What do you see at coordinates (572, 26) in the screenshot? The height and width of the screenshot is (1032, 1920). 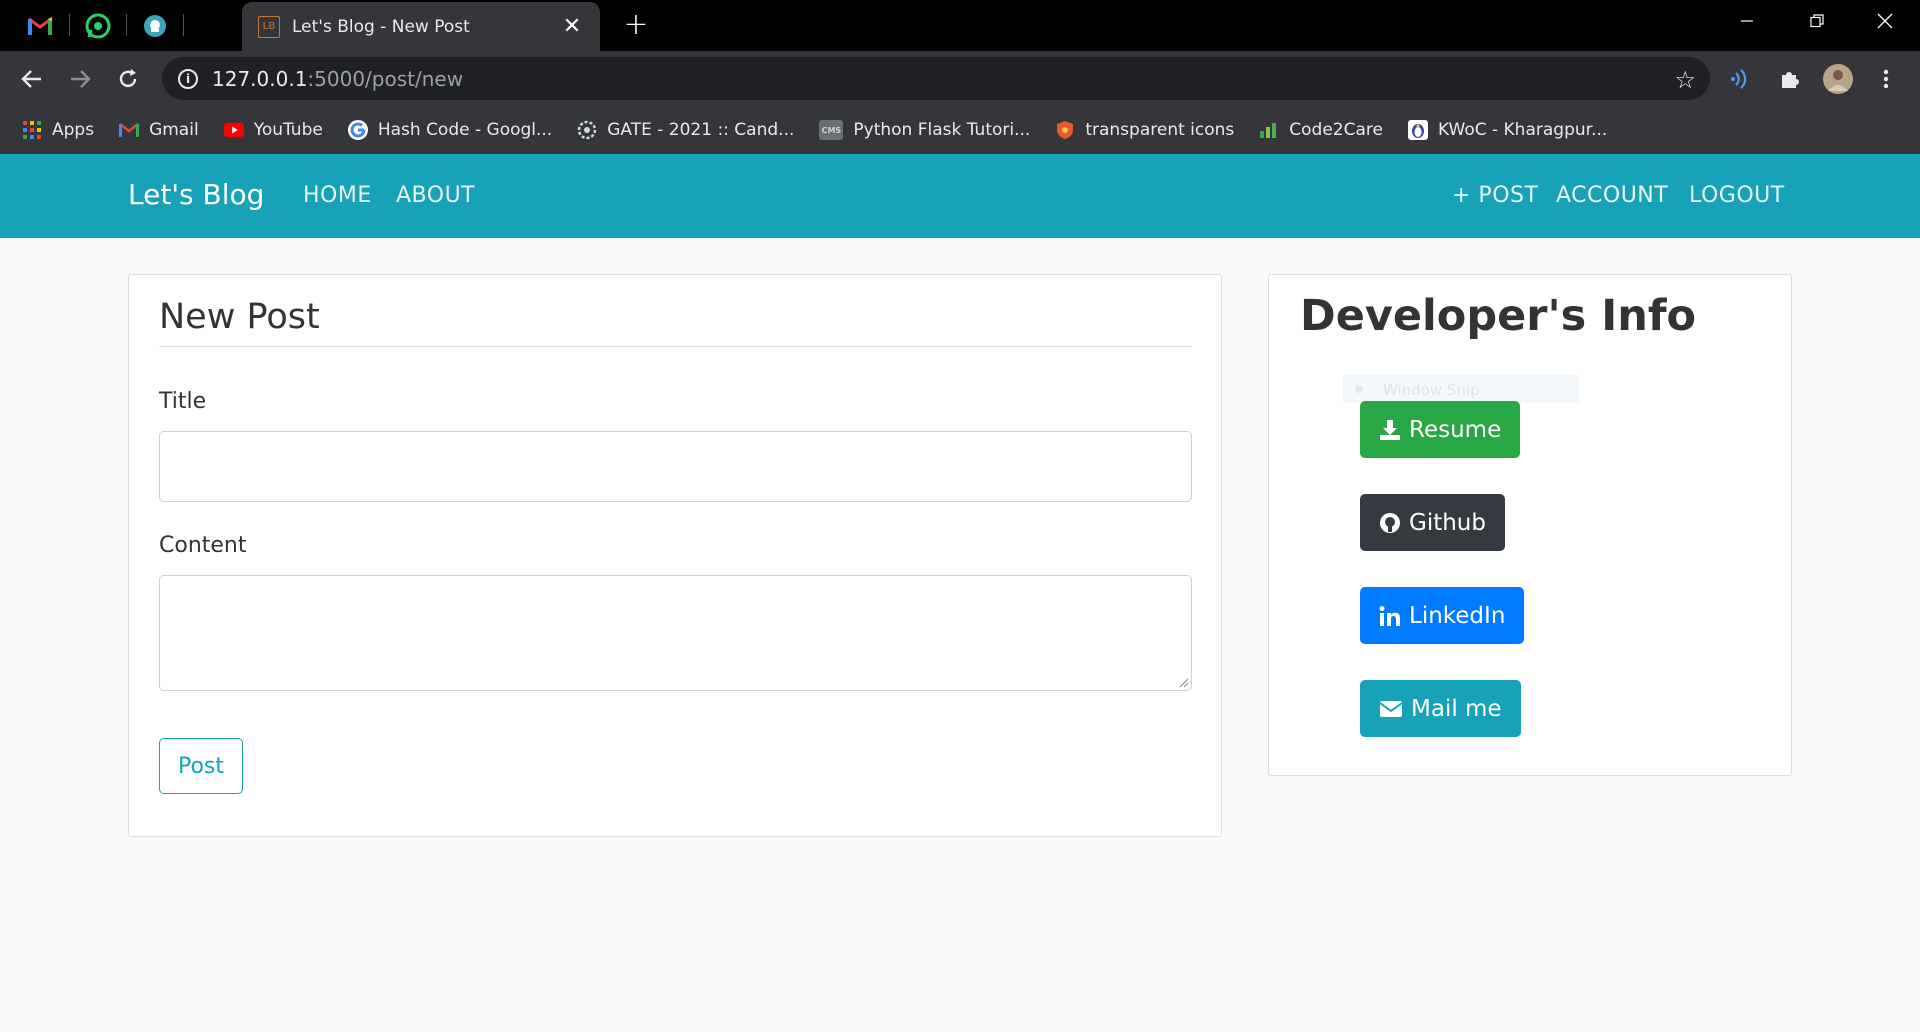 I see `close-tab-icon: ✕` at bounding box center [572, 26].